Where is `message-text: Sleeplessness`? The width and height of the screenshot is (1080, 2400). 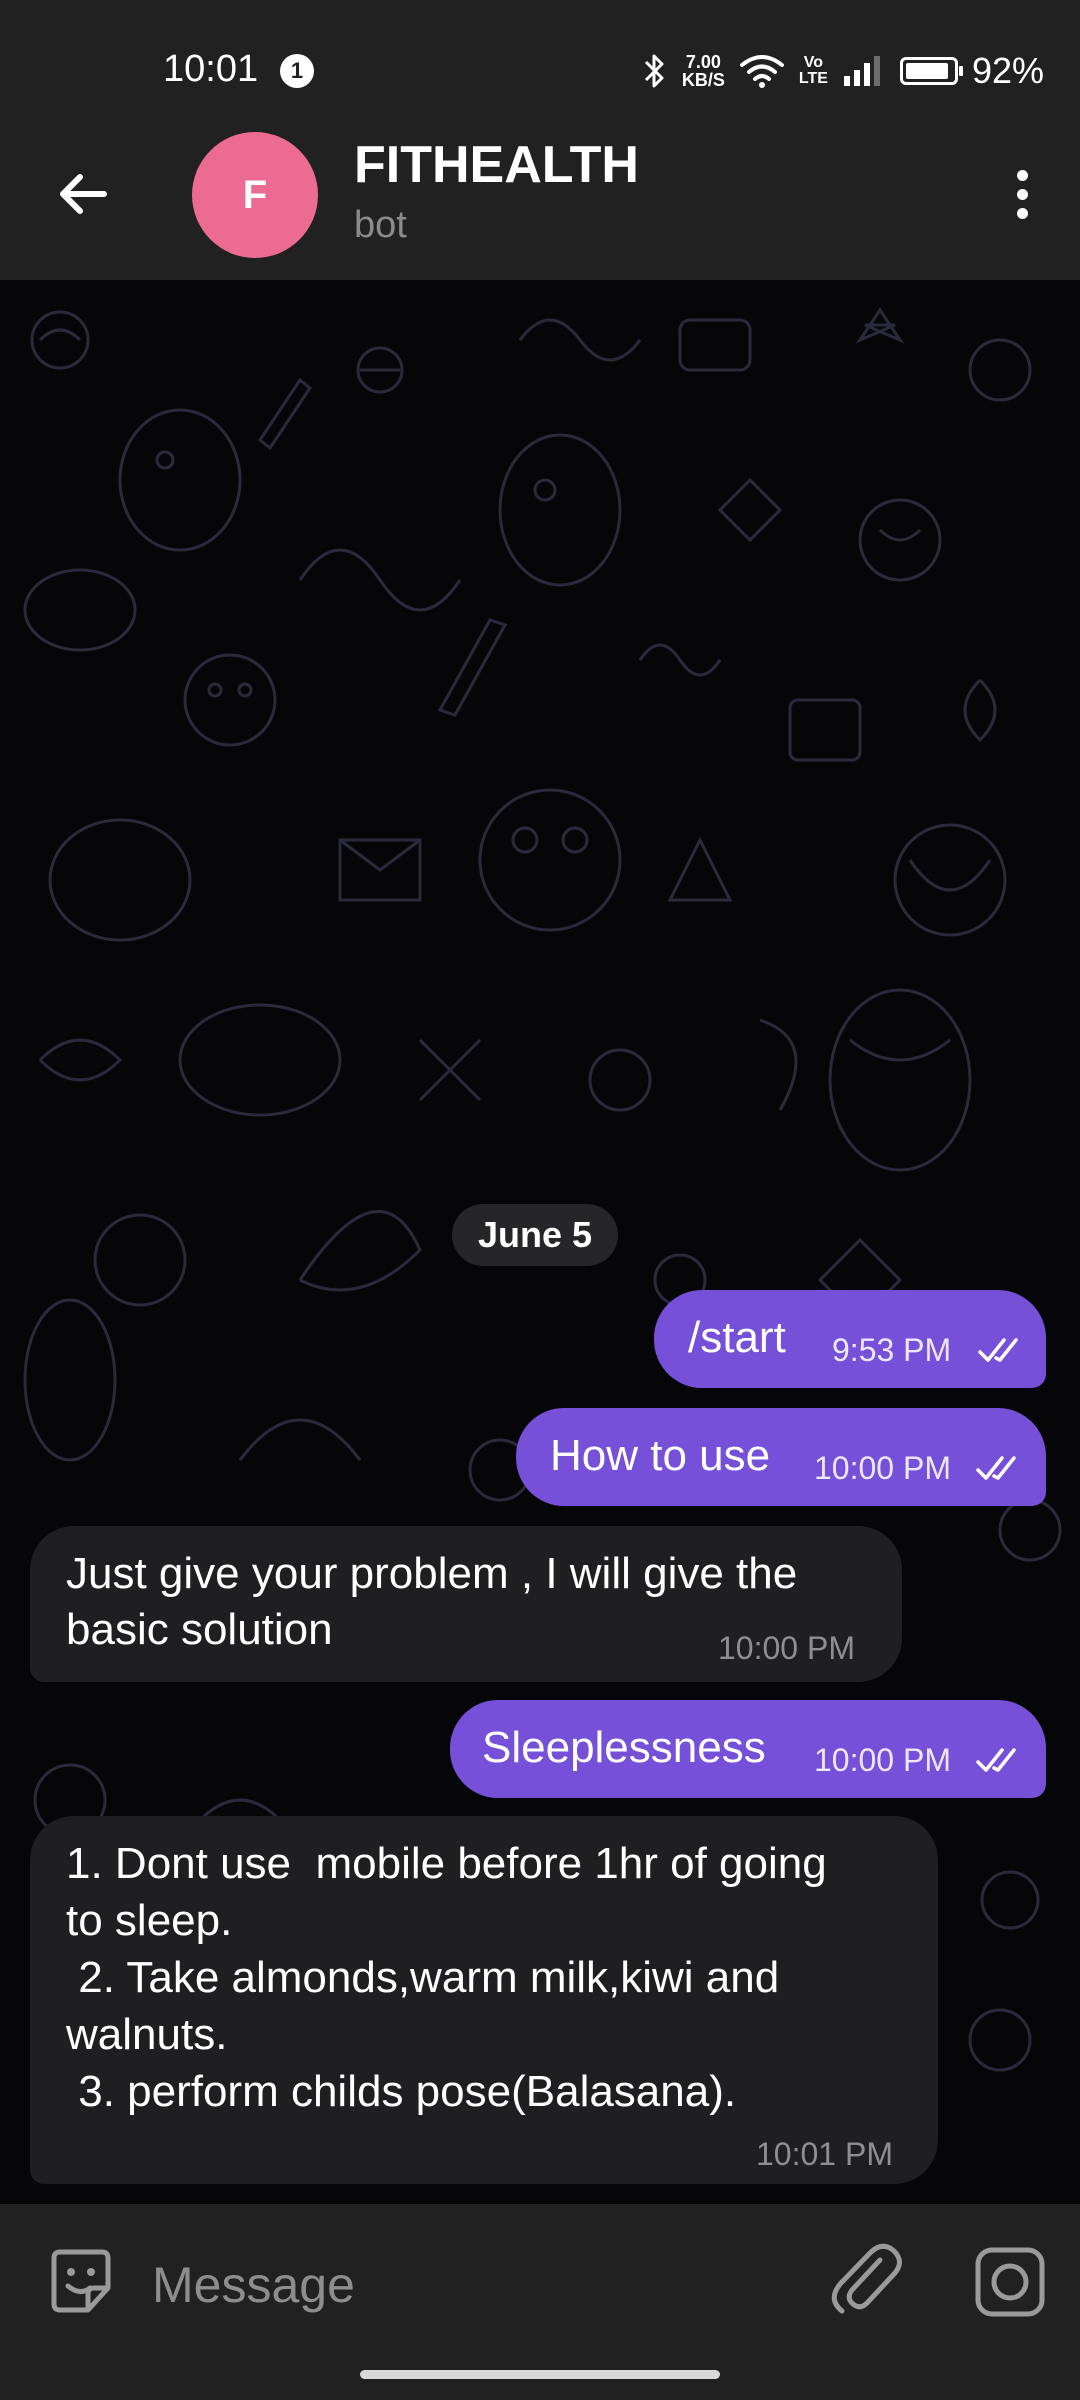
message-text: Sleeplessness is located at coordinates (624, 1747).